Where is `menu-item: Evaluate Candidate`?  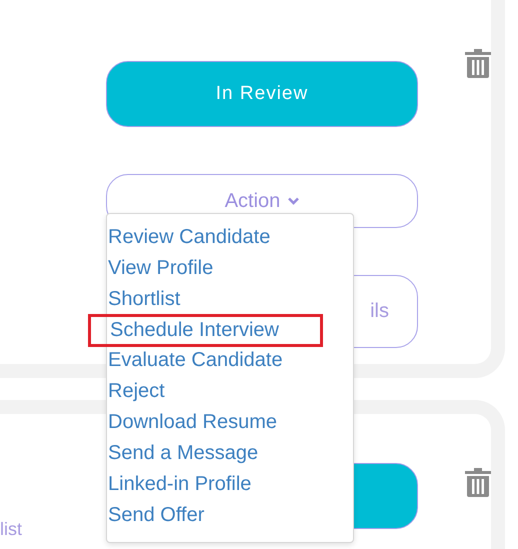
menu-item: Evaluate Candidate is located at coordinates (195, 360).